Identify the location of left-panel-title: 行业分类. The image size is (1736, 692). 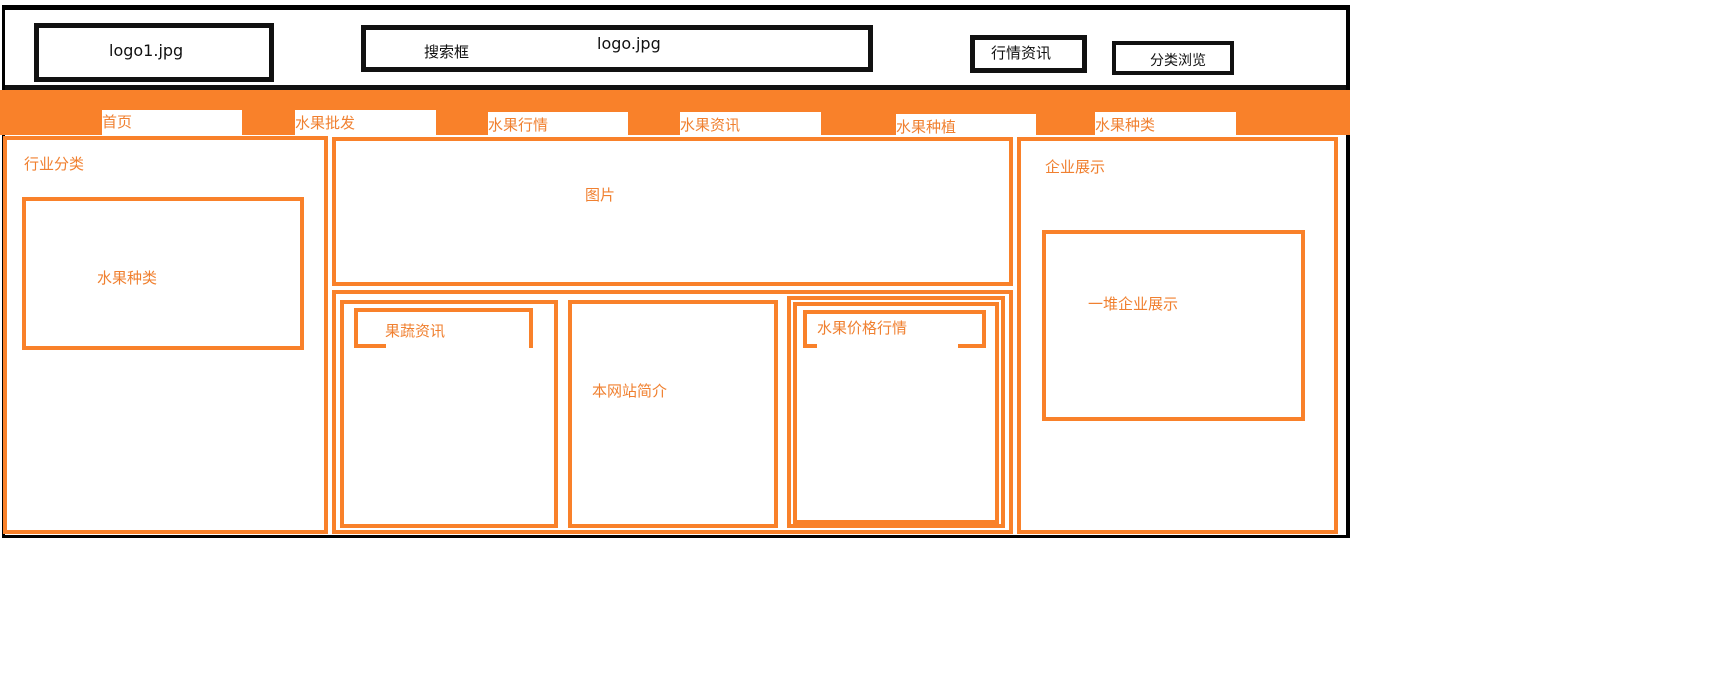
(54, 164).